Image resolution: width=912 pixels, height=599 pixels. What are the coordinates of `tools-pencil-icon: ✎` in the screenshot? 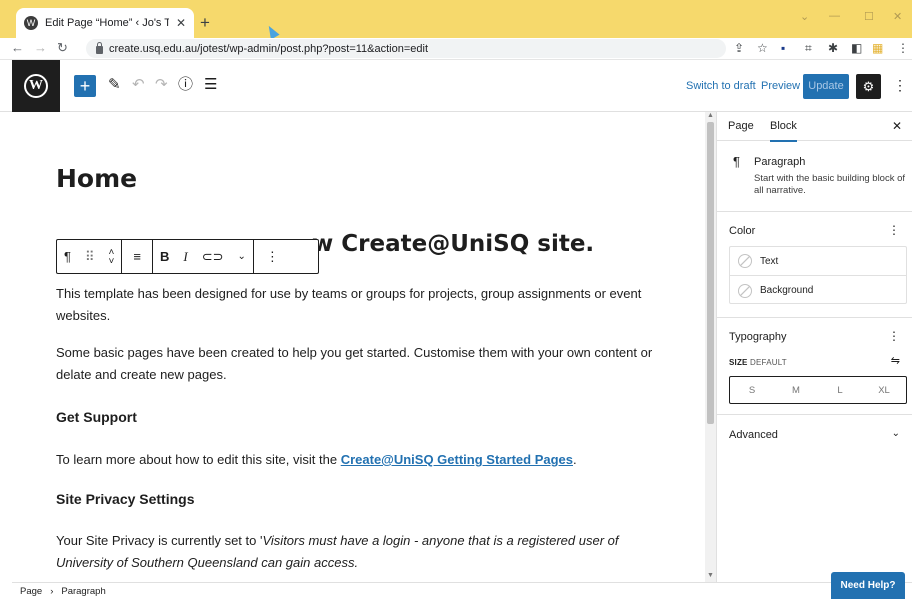 It's located at (114, 85).